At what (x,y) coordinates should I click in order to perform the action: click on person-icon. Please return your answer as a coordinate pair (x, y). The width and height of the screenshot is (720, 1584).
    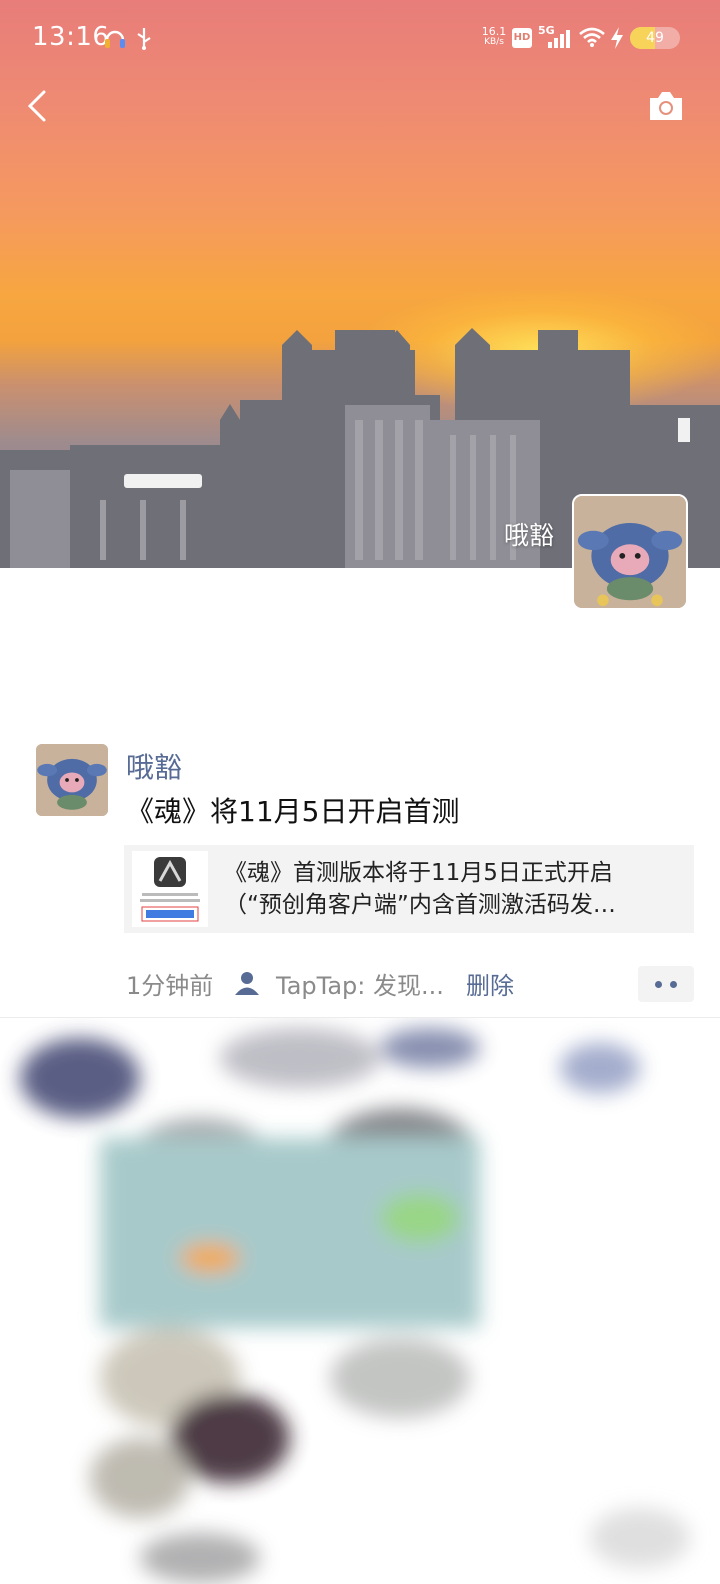
    Looking at the image, I should click on (247, 983).